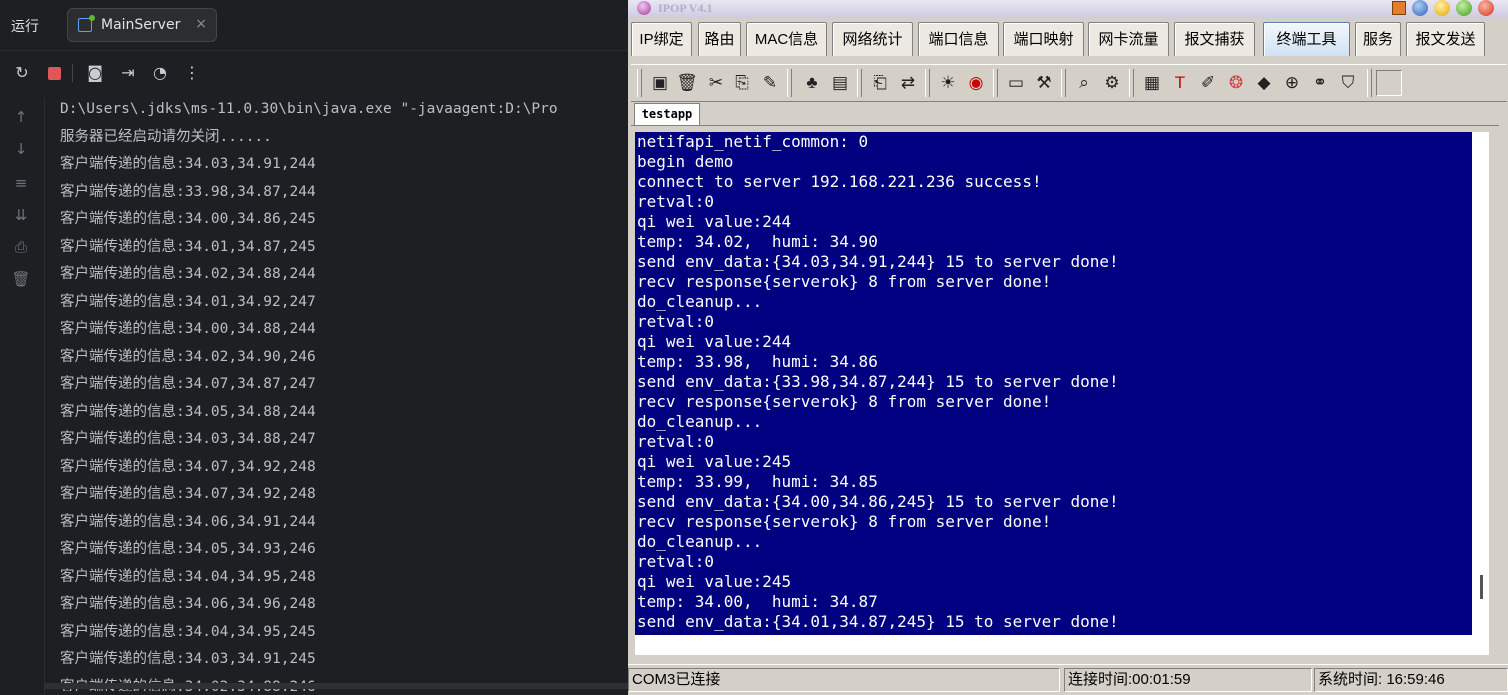 The height and width of the screenshot is (695, 1508). Describe the element at coordinates (22, 396) in the screenshot. I see `console-gutter: ↑ ↓ ≡ ⇊ ⎙ 🗑` at that location.